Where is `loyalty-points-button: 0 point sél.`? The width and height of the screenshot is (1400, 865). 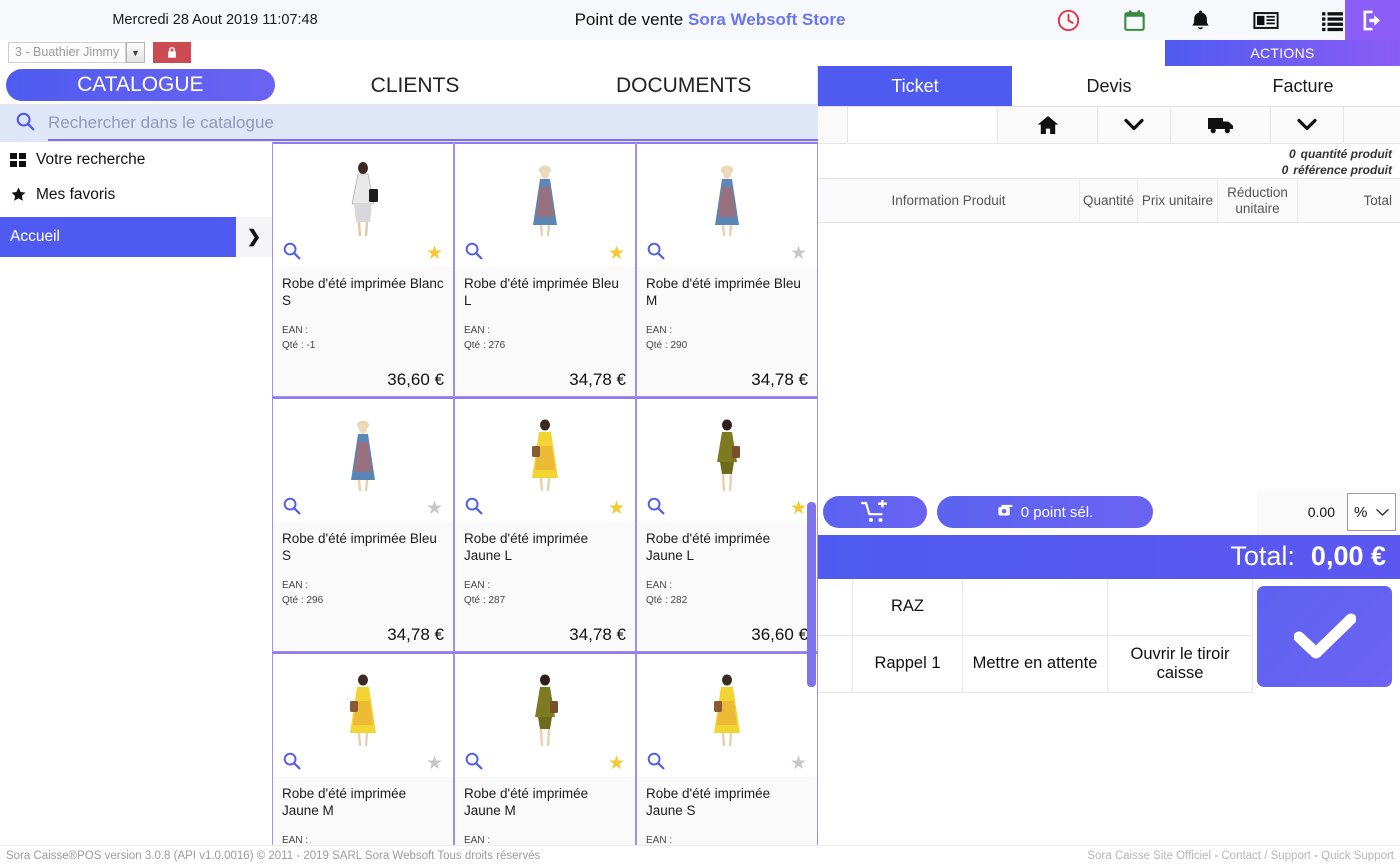
loyalty-points-button: 0 point sél. is located at coordinates (1045, 512).